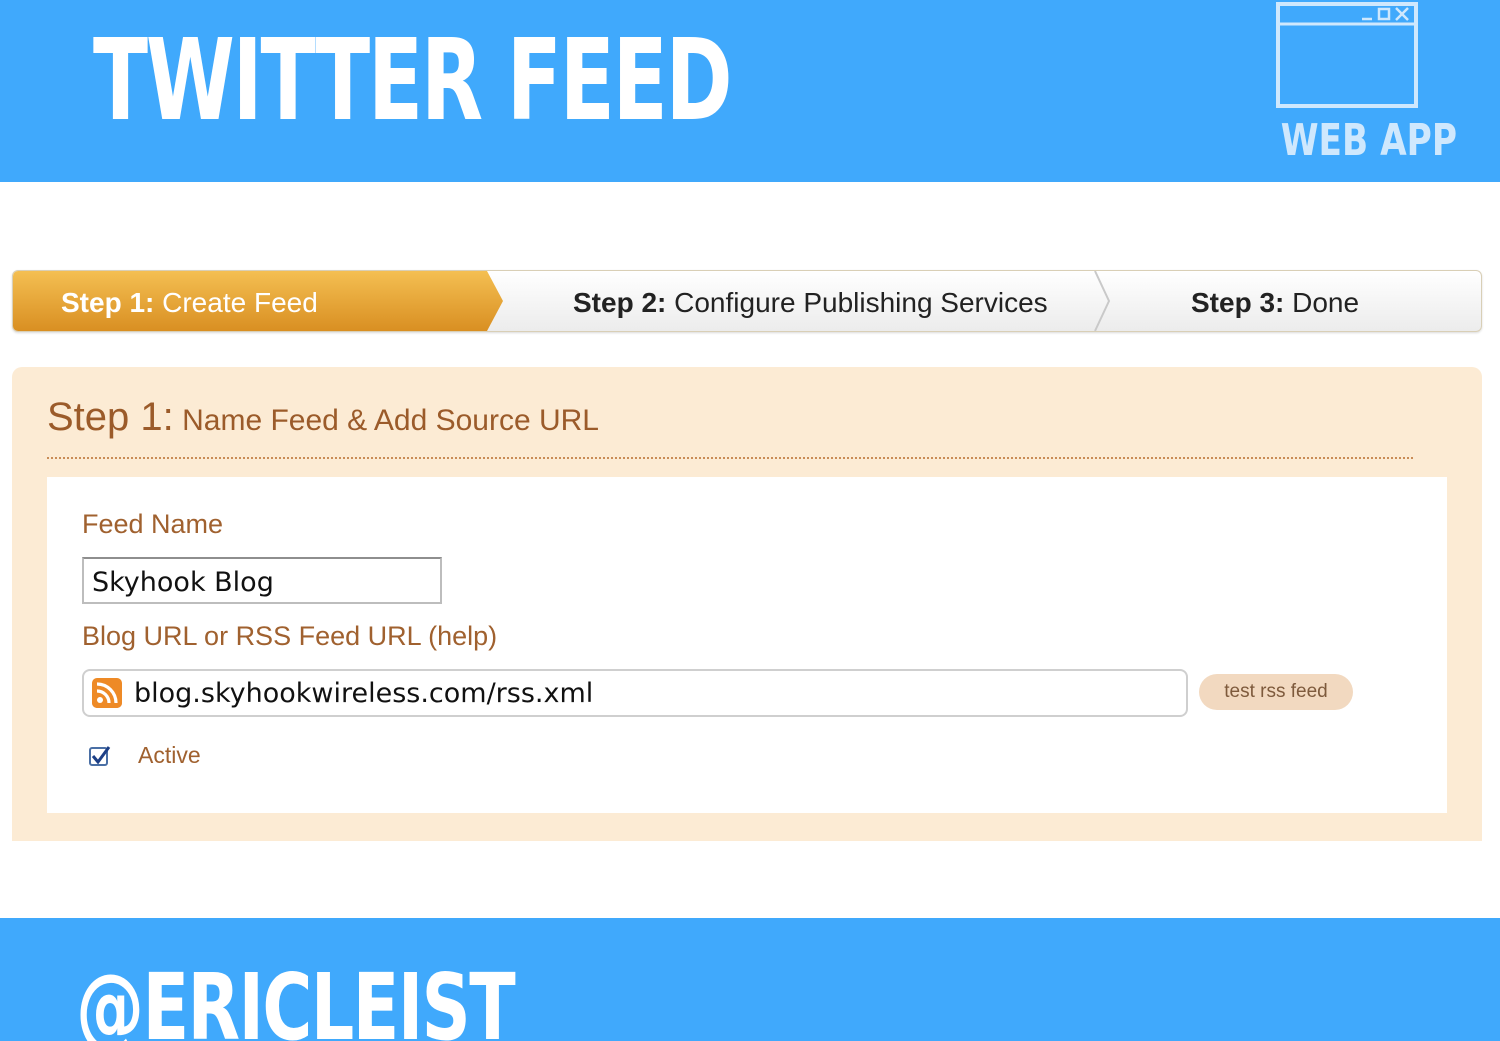 The image size is (1500, 1041). Describe the element at coordinates (750, 979) in the screenshot. I see `bottom-banner: @ERICLEIST` at that location.